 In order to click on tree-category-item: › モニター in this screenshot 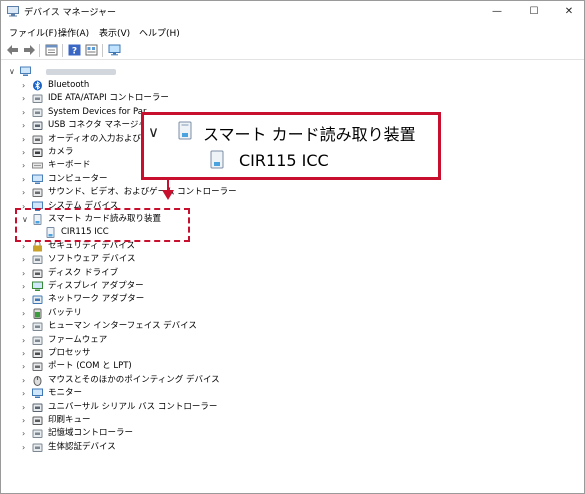, I will do `click(222, 393)`.